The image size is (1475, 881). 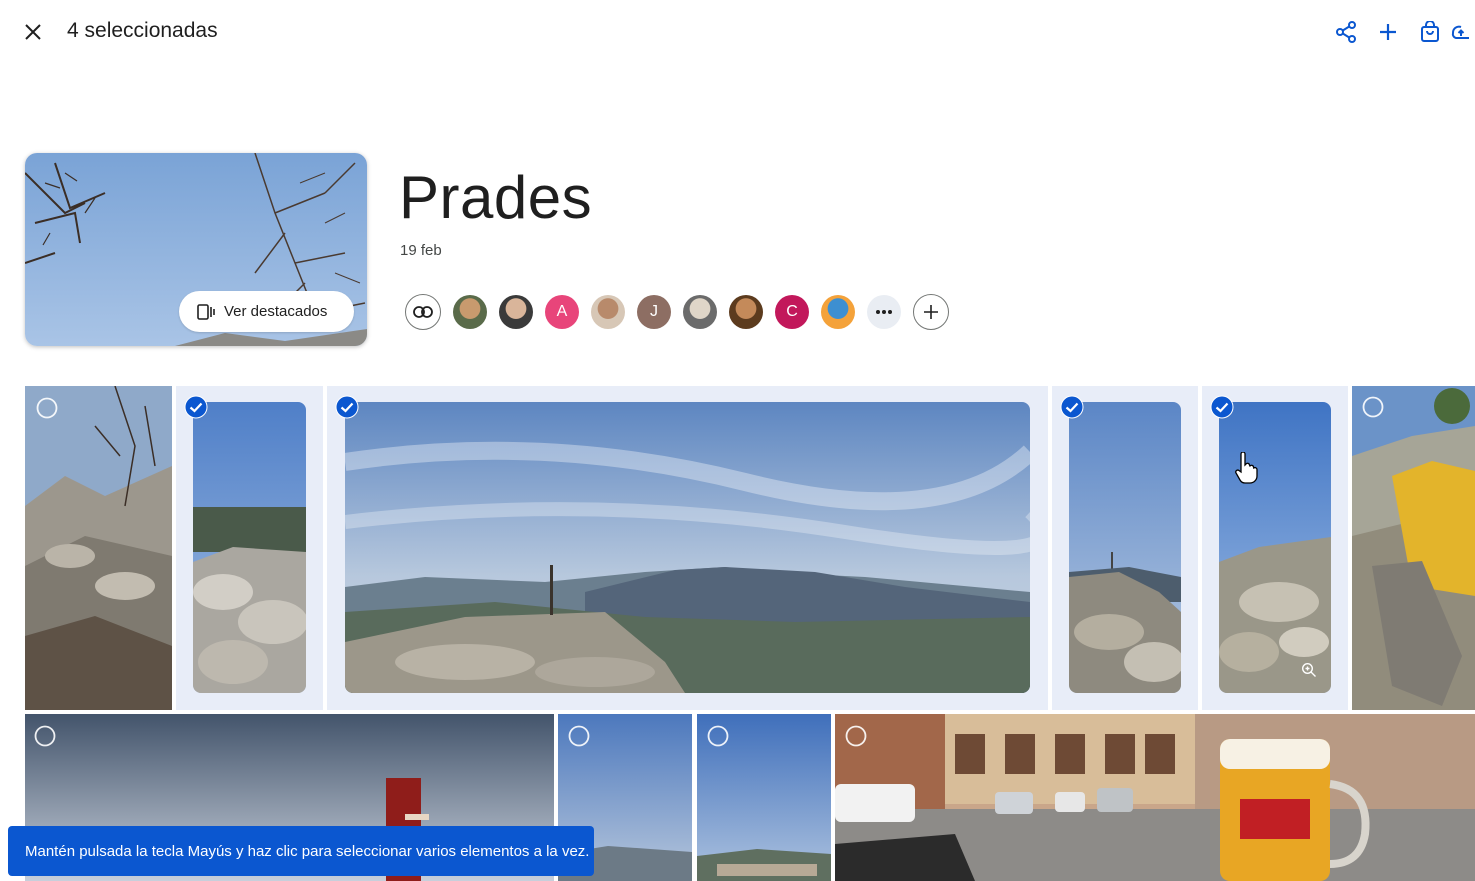 What do you see at coordinates (421, 250) in the screenshot?
I see `album-date: 19 feb` at bounding box center [421, 250].